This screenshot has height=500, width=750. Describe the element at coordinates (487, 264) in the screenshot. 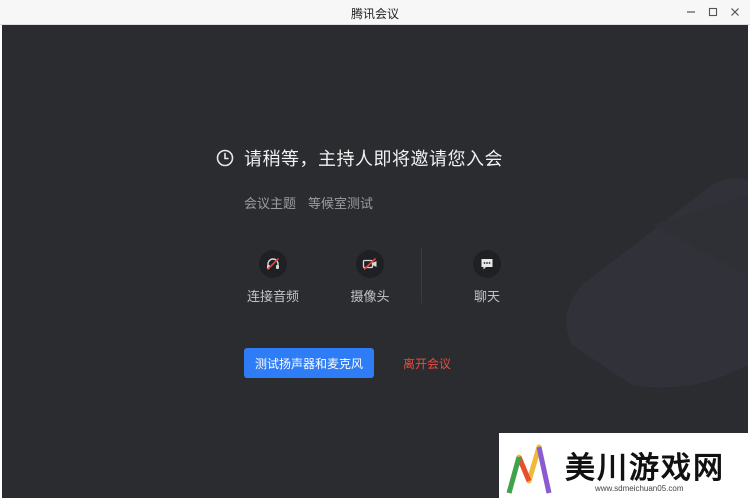

I see `chat-icon` at that location.